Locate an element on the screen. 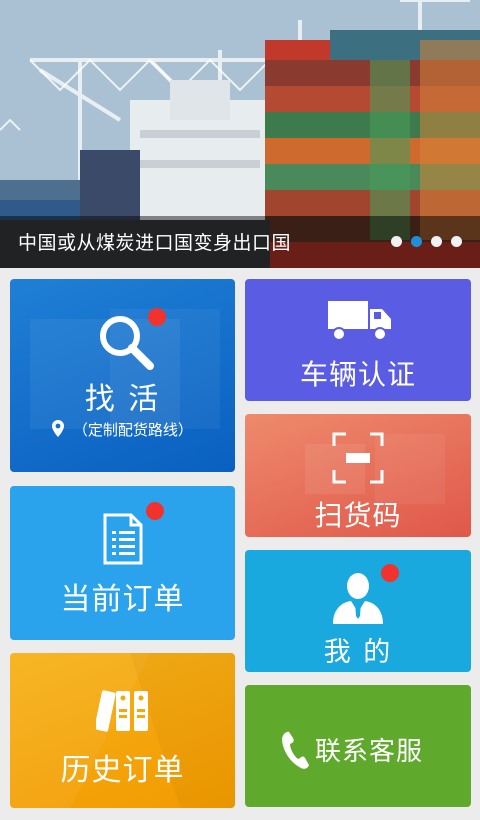 This screenshot has height=820, width=480. find-work-label: 找 活 is located at coordinates (122, 399).